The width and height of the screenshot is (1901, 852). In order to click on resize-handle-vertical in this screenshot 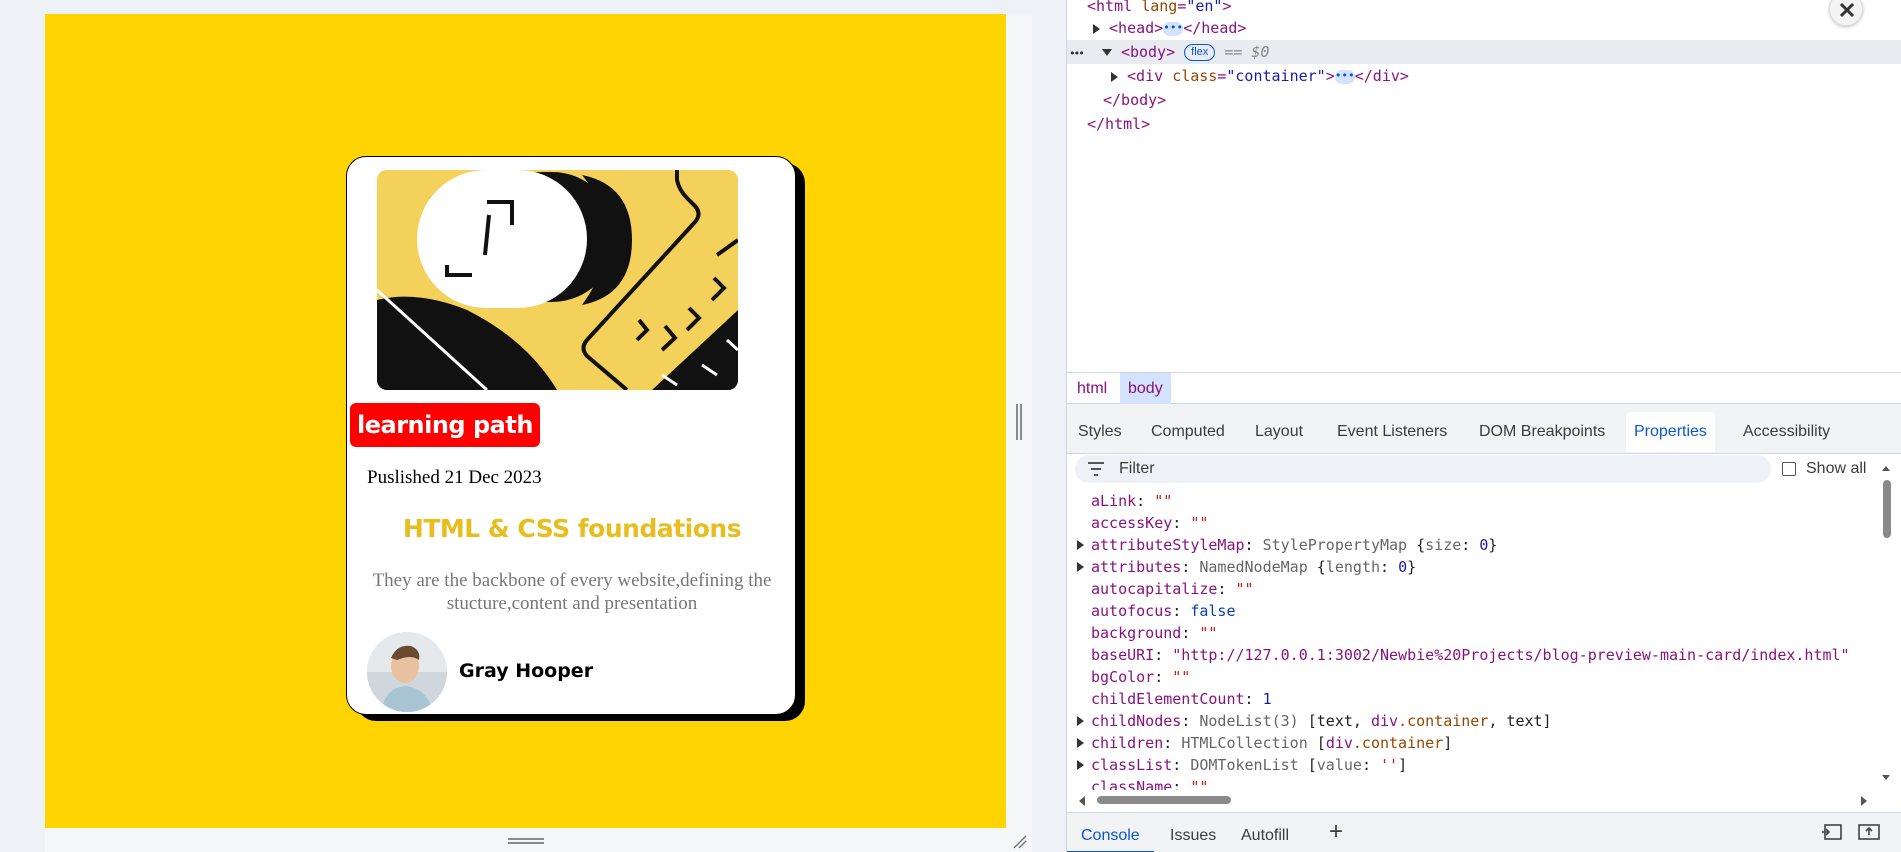, I will do `click(1019, 422)`.